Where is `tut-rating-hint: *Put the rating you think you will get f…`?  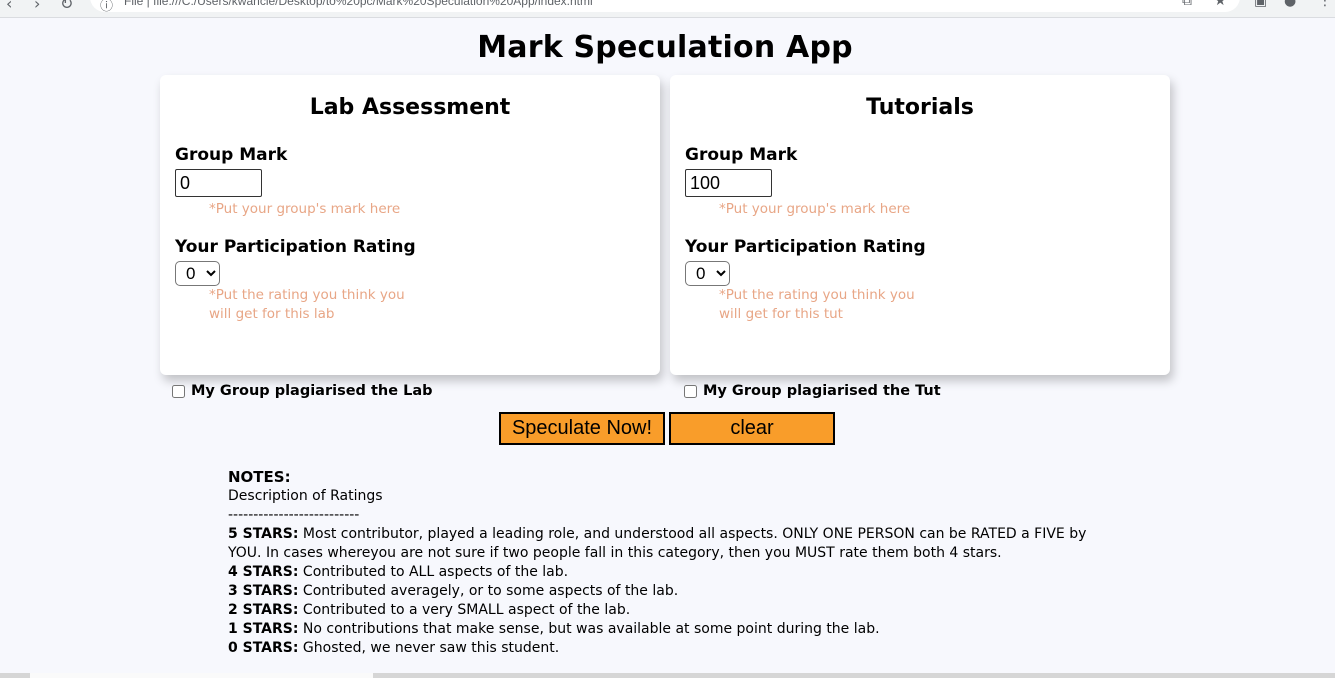
tut-rating-hint: *Put the rating you think you will get f… is located at coordinates (817, 305).